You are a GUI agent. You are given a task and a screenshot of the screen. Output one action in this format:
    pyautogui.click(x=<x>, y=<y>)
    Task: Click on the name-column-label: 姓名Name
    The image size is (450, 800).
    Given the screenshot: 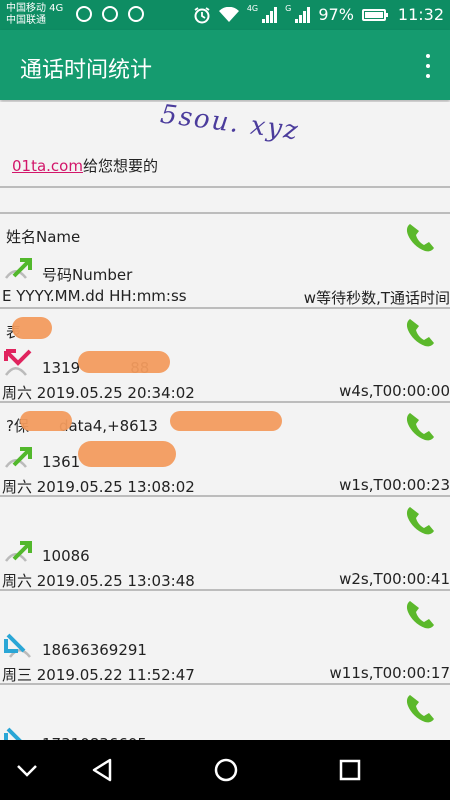 What is the action you would take?
    pyautogui.click(x=43, y=237)
    